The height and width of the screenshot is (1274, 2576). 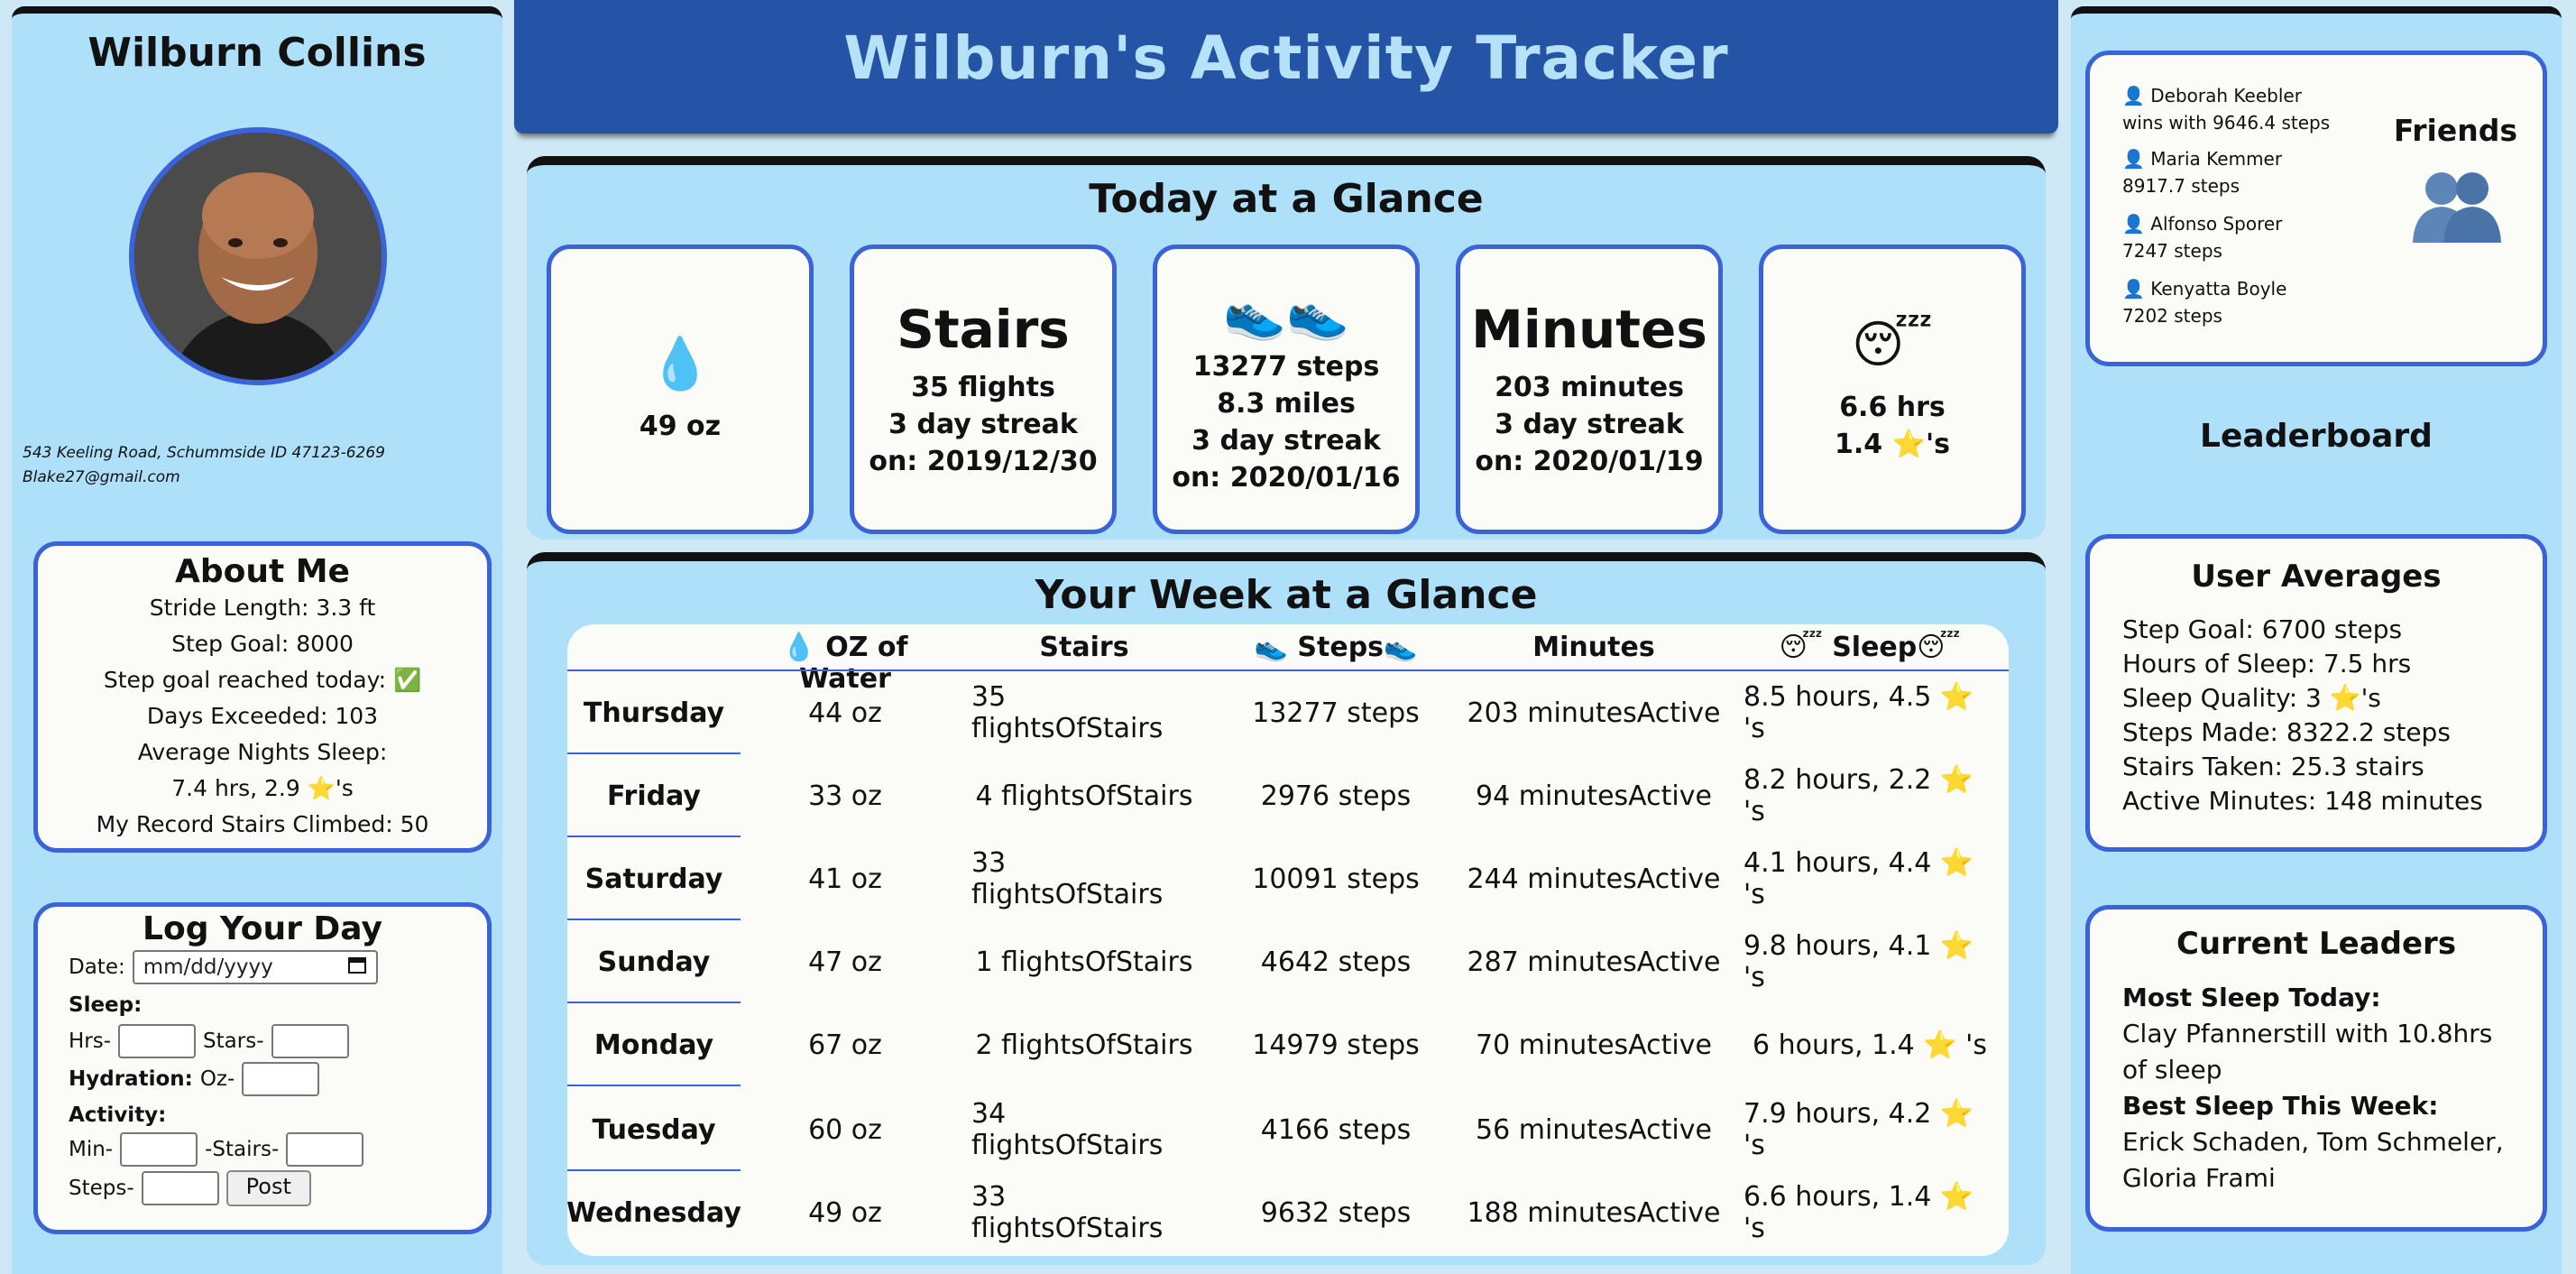 I want to click on stairs-cell: 35 flightsOfStairs, so click(x=1067, y=712).